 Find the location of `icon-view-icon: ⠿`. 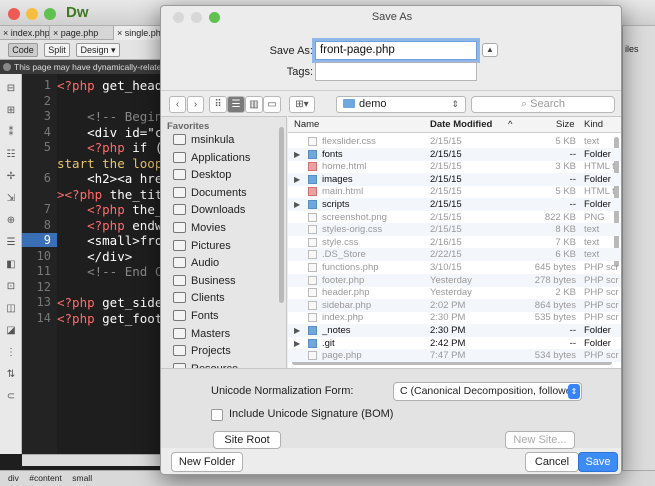

icon-view-icon: ⠿ is located at coordinates (218, 104).